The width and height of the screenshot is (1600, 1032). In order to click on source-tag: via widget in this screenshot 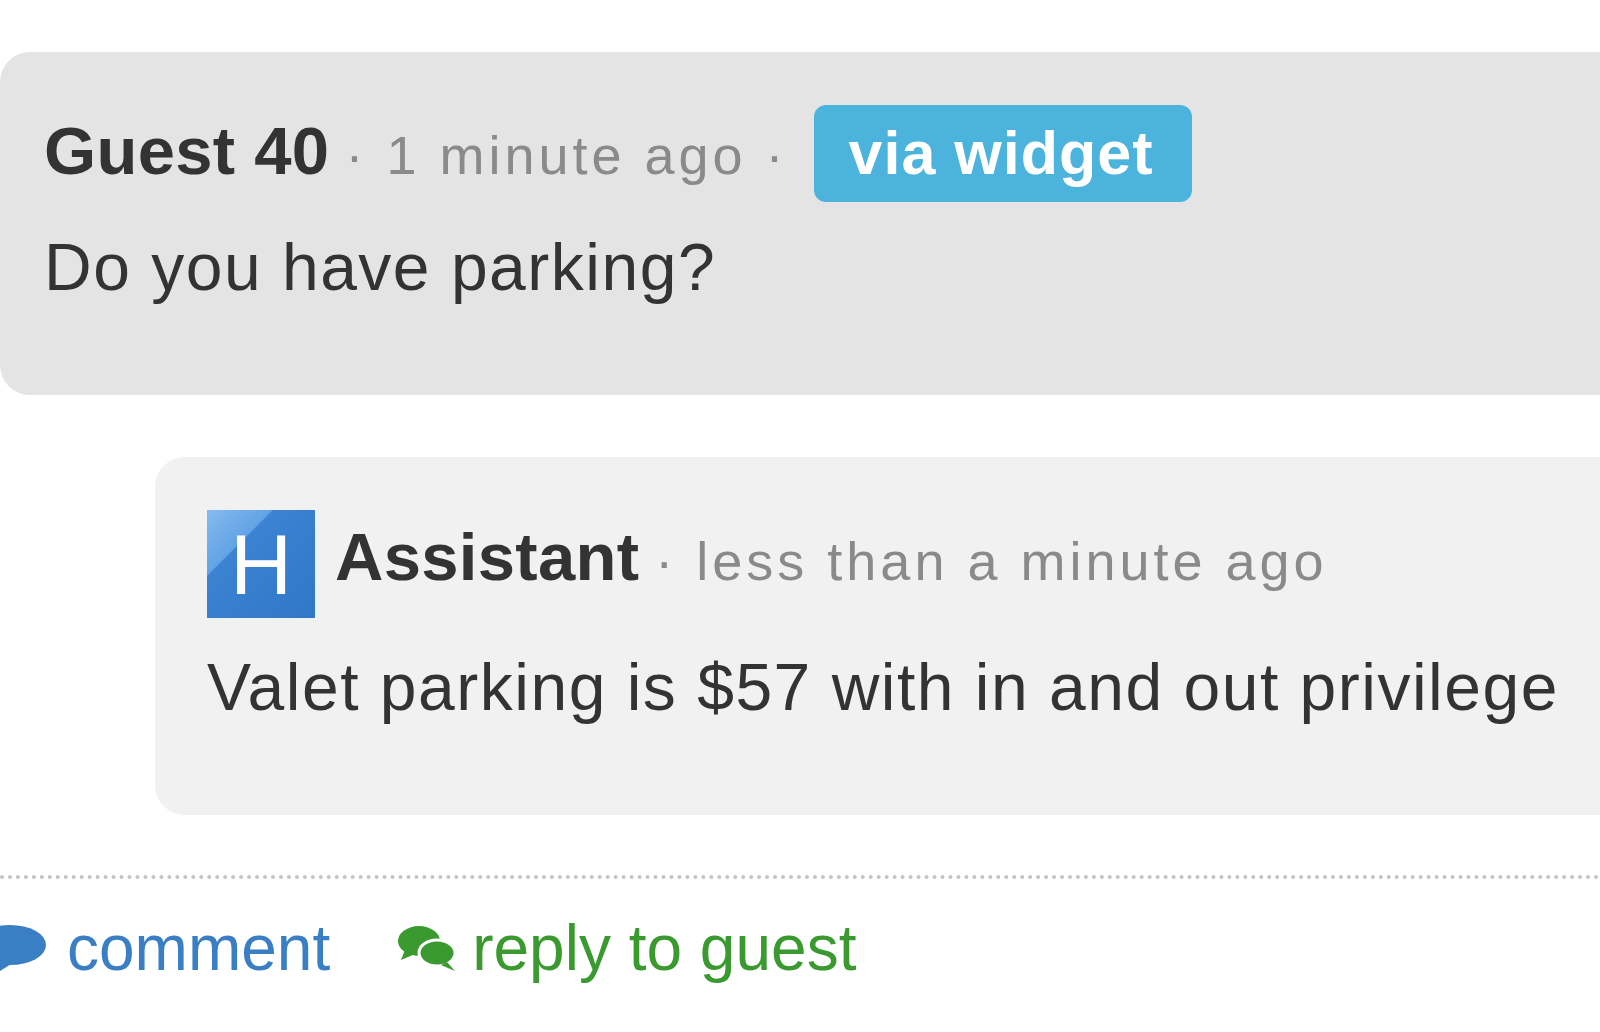, I will do `click(1002, 153)`.